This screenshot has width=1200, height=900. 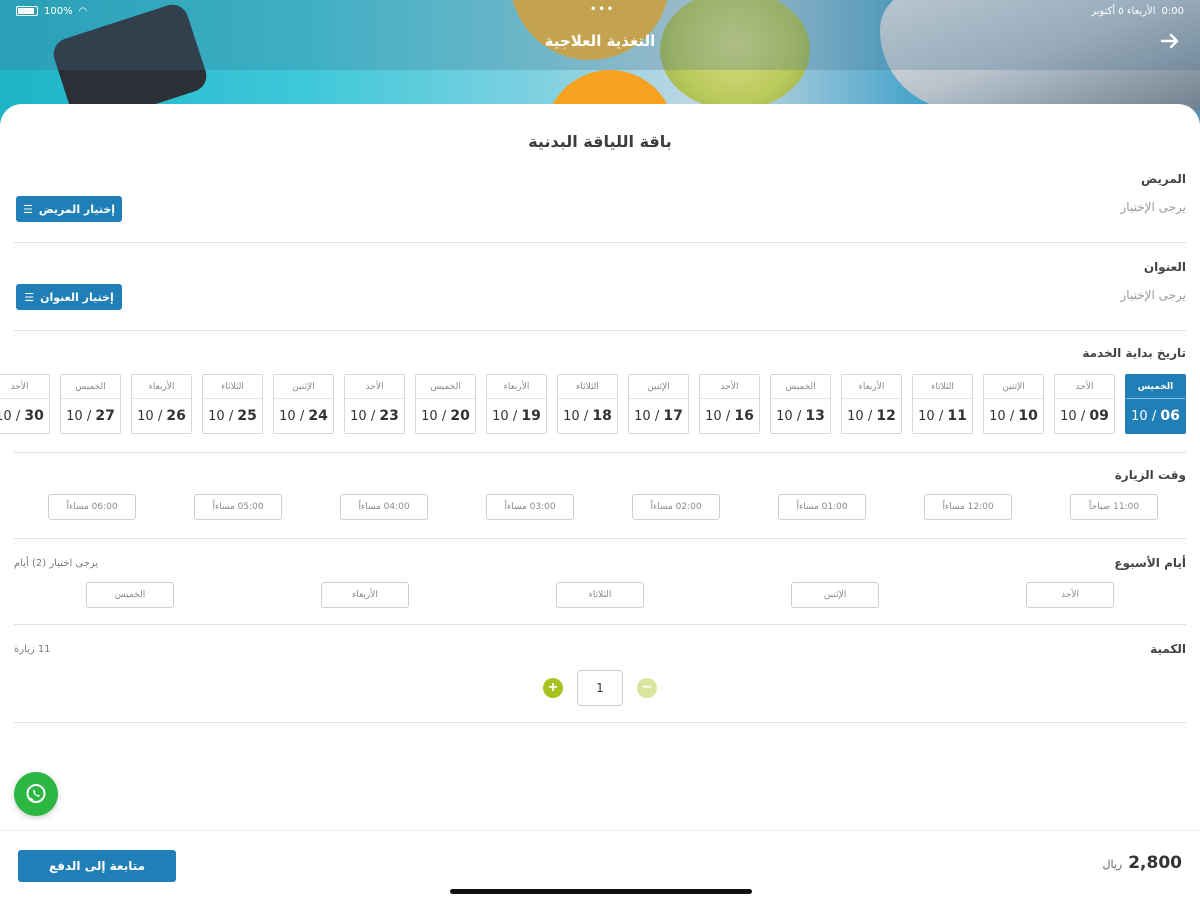 What do you see at coordinates (1099, 416) in the screenshot?
I see `date-tile-number: 09` at bounding box center [1099, 416].